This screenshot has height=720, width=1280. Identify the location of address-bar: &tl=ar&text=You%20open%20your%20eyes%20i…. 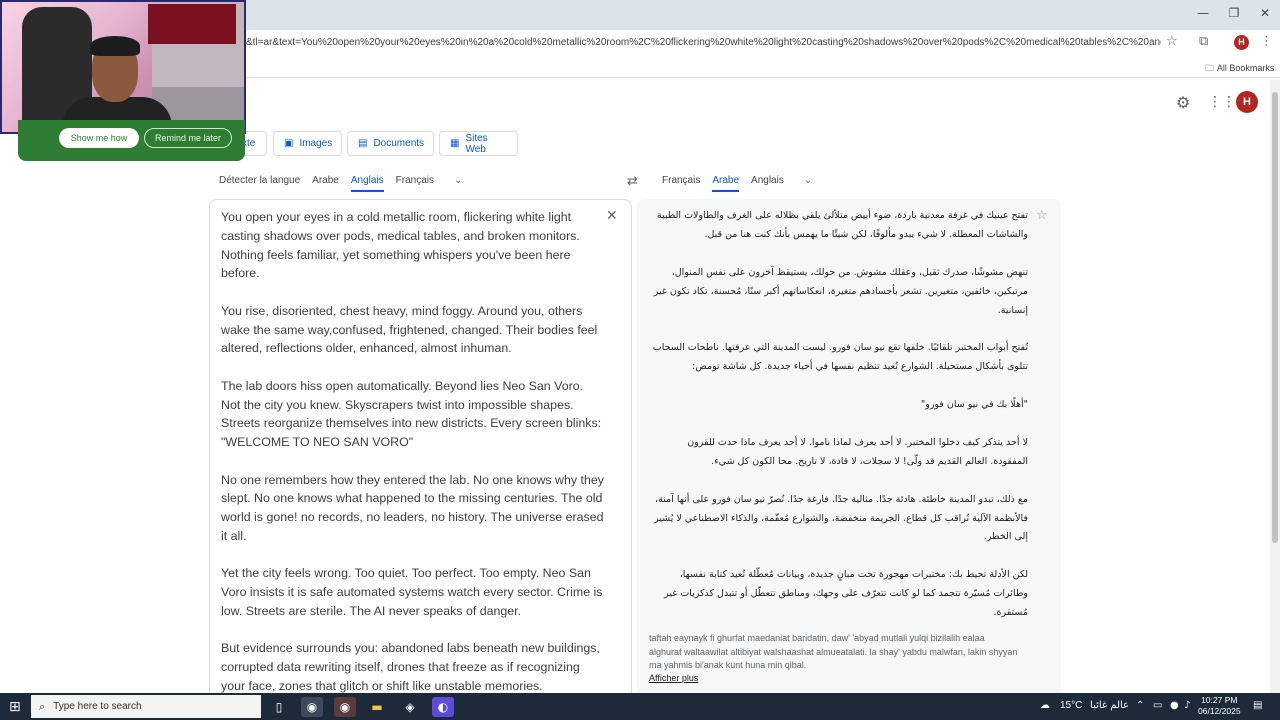
(703, 42).